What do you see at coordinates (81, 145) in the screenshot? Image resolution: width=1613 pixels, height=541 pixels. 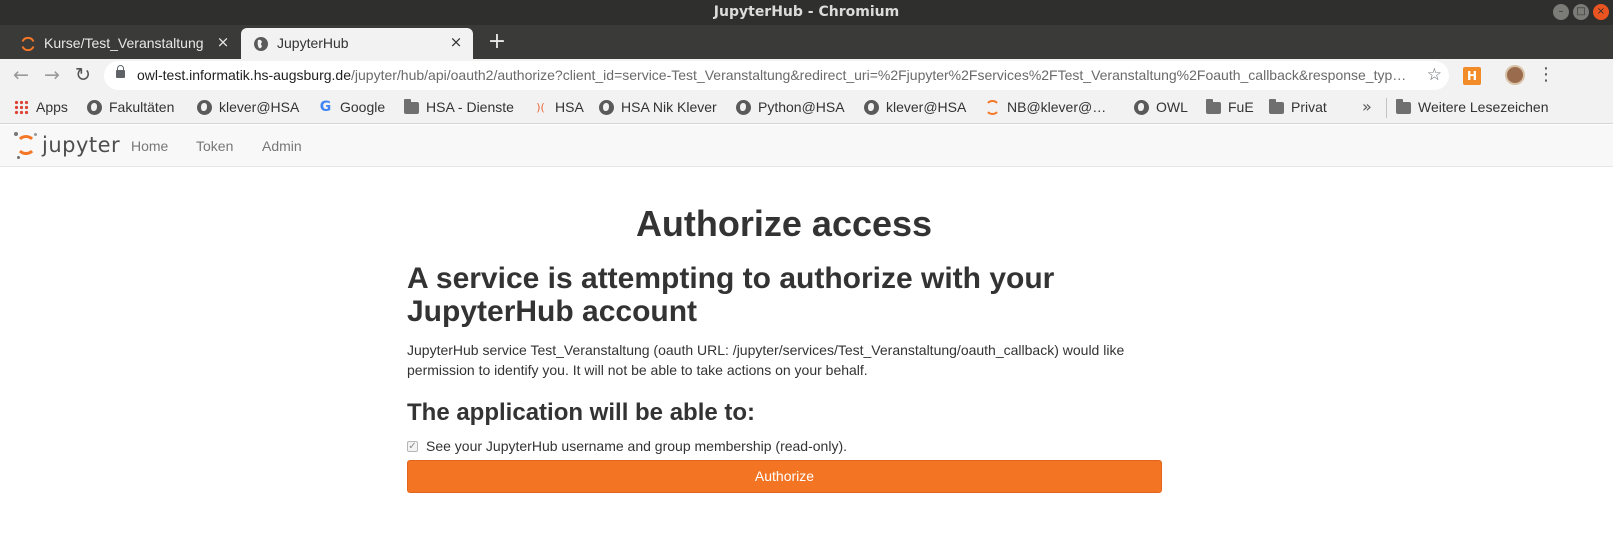 I see `jupyter-wordmark: jupyter` at bounding box center [81, 145].